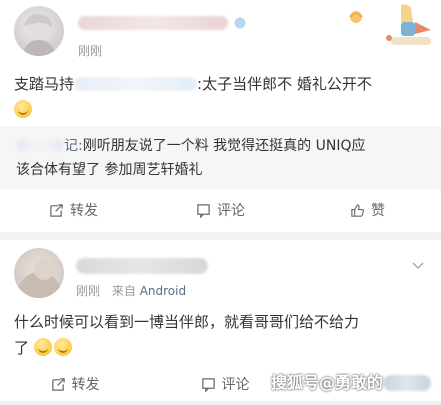 Image resolution: width=441 pixels, height=405 pixels. I want to click on post-body-line2, so click(24, 110).